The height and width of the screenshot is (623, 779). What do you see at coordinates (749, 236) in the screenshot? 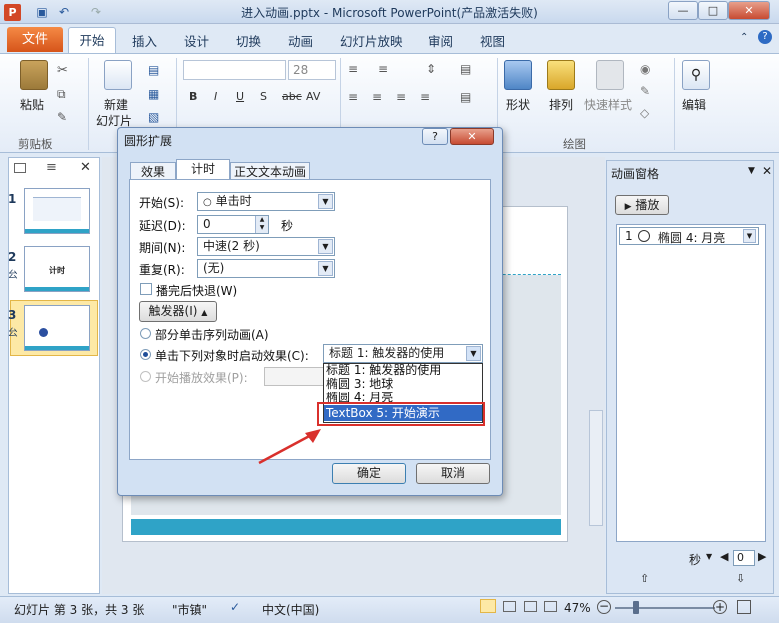
I see `item-dropdown-icon: ▼` at bounding box center [749, 236].